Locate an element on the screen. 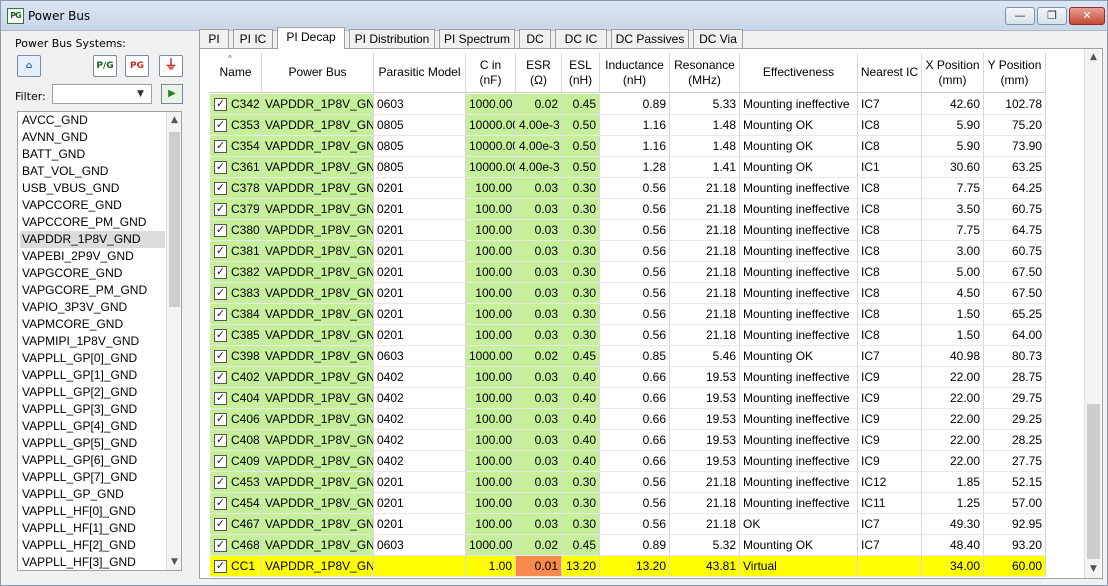  net-list-scroll-thumb is located at coordinates (174, 219).